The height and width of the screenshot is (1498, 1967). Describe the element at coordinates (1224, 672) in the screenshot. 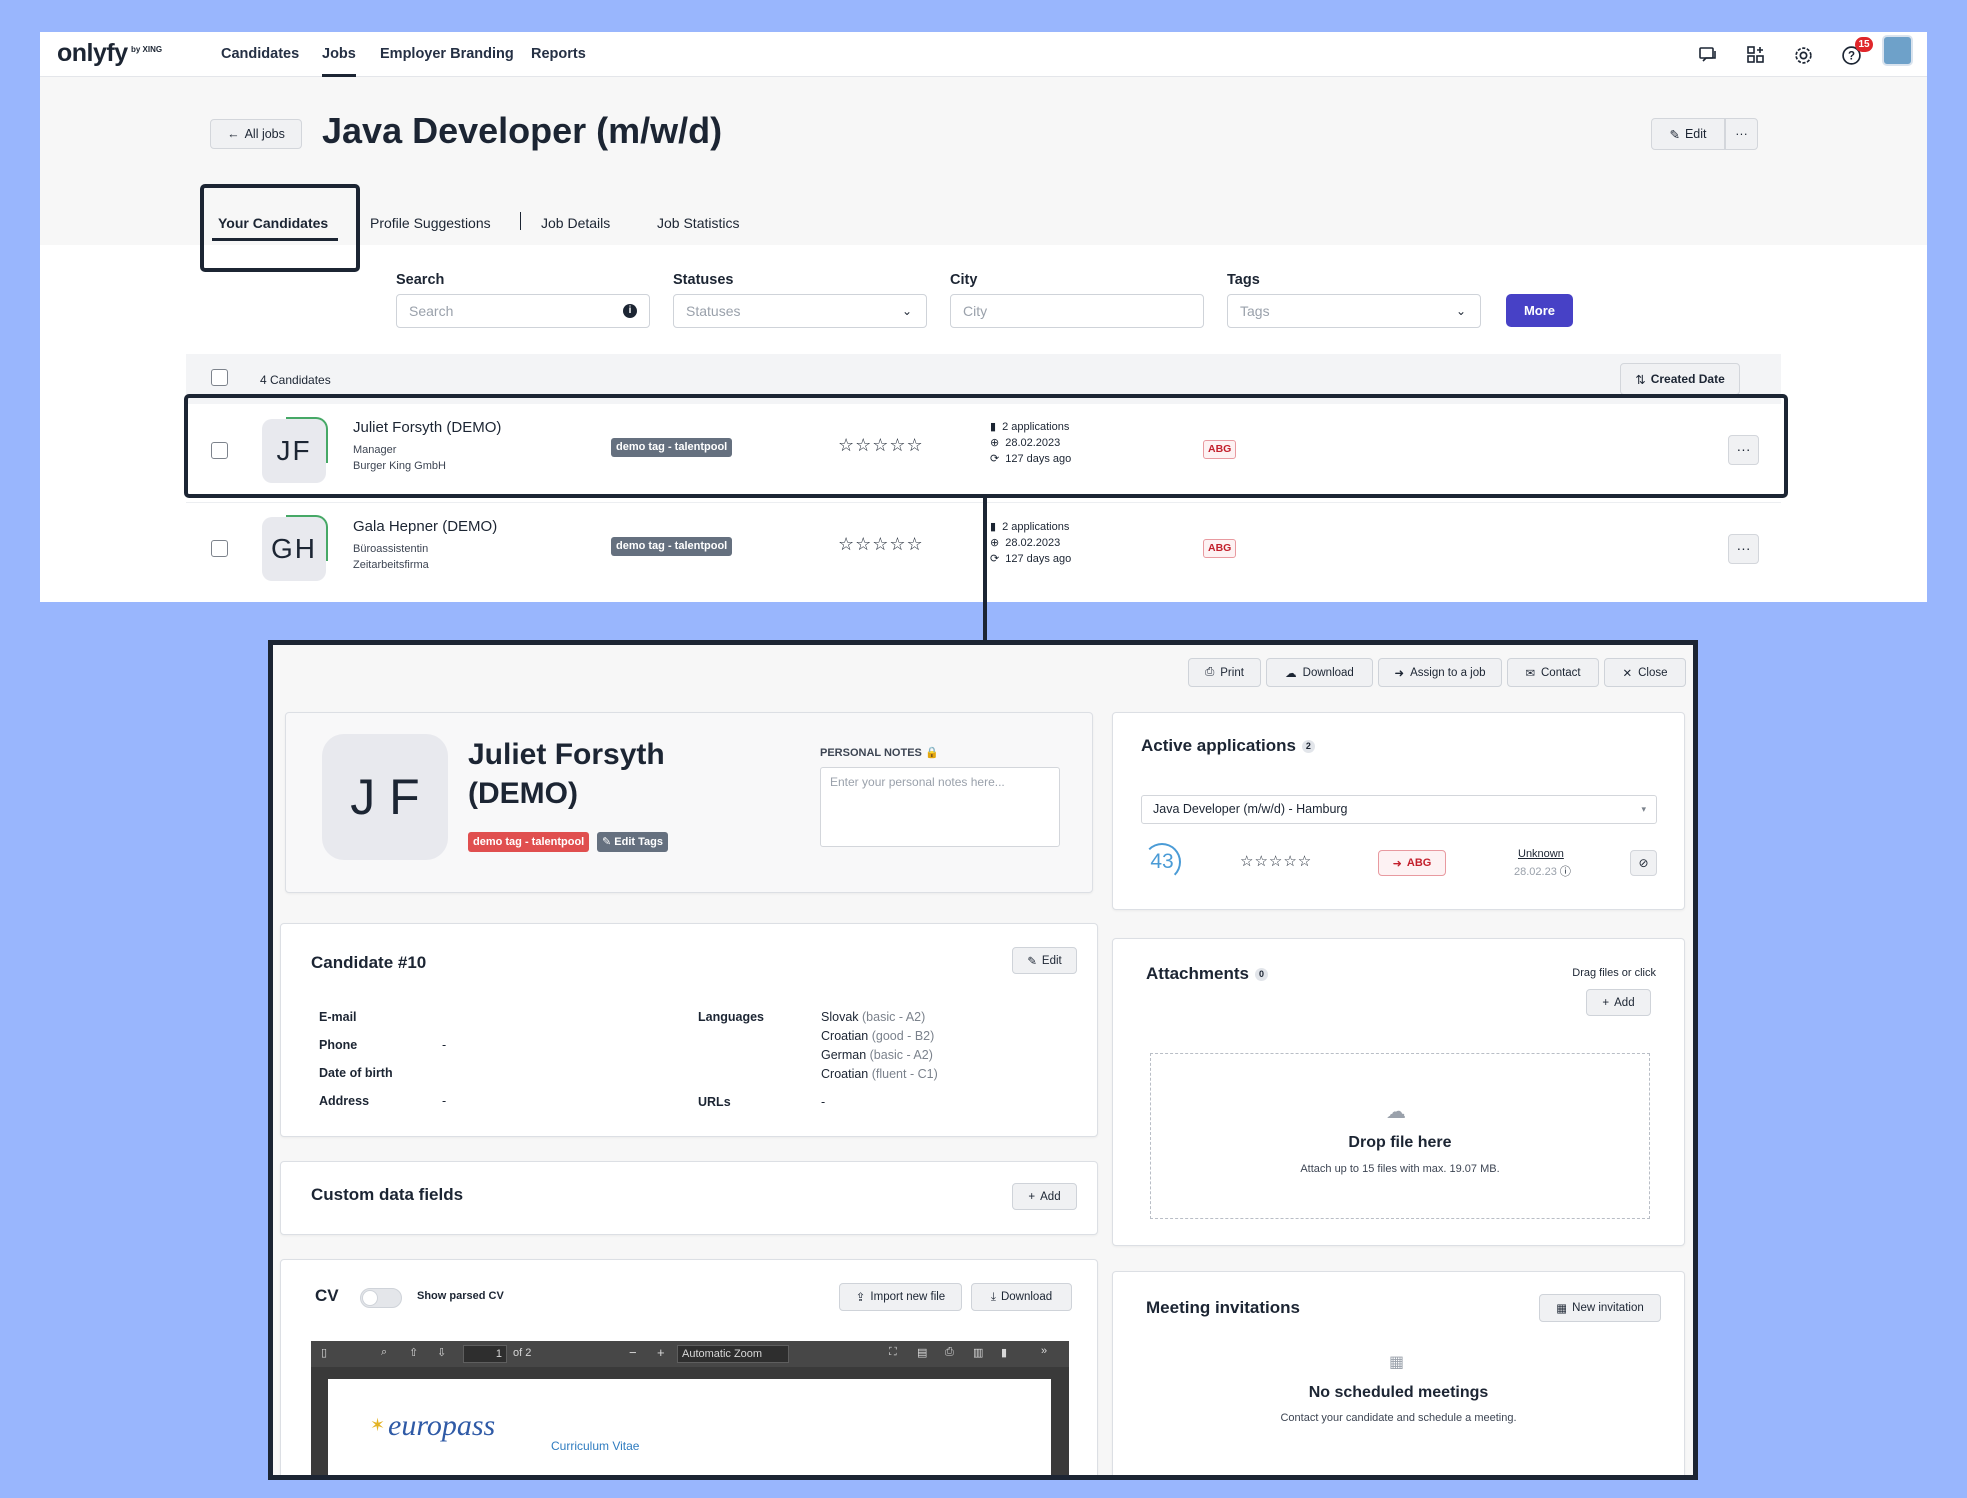

I see `print-button: ⎙ Print` at that location.